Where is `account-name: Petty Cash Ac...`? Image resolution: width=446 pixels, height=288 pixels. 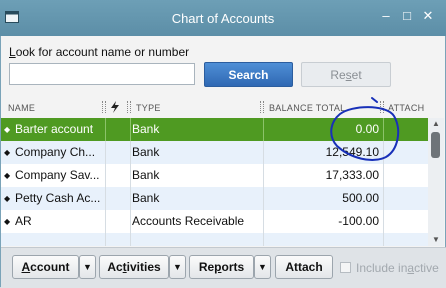 account-name: Petty Cash Ac... is located at coordinates (58, 198).